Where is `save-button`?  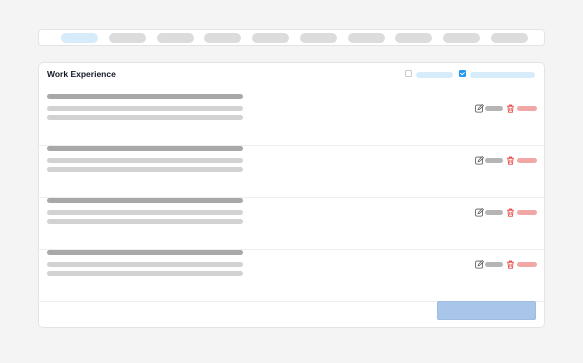 save-button is located at coordinates (486, 310).